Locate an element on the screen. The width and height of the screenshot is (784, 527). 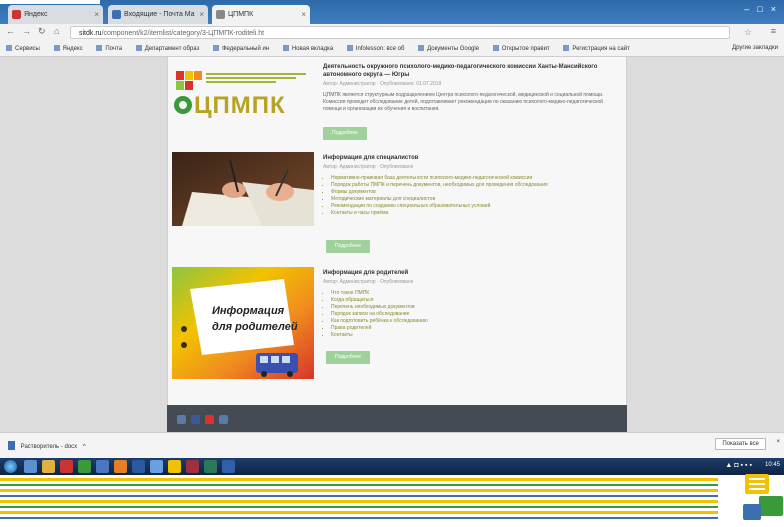
list-item: Методические материалы для специалистов is located at coordinates (476, 199).